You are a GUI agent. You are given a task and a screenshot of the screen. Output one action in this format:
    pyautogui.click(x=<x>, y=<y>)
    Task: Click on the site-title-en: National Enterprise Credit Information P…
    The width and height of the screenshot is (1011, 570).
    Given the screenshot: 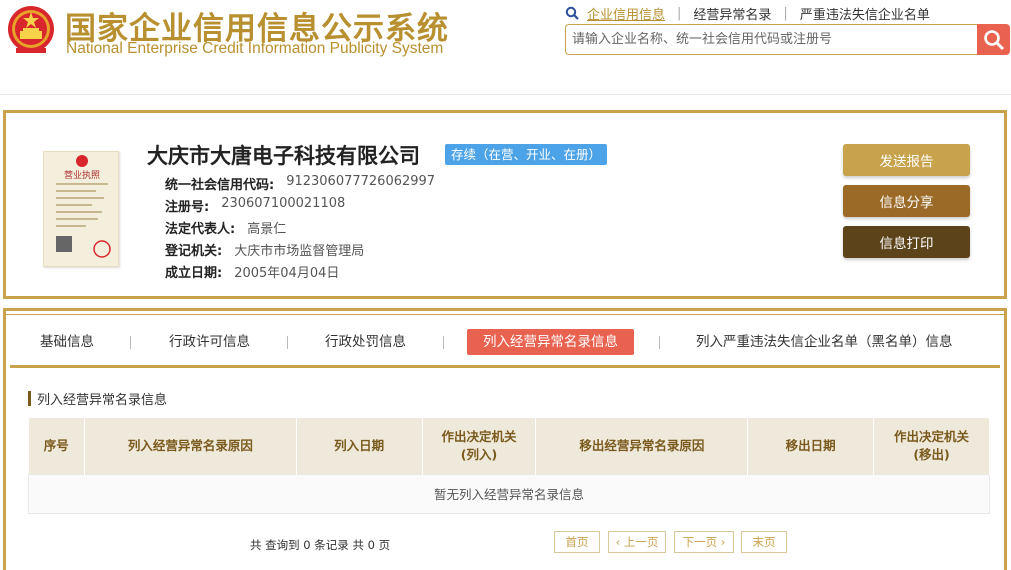 What is the action you would take?
    pyautogui.click(x=255, y=48)
    